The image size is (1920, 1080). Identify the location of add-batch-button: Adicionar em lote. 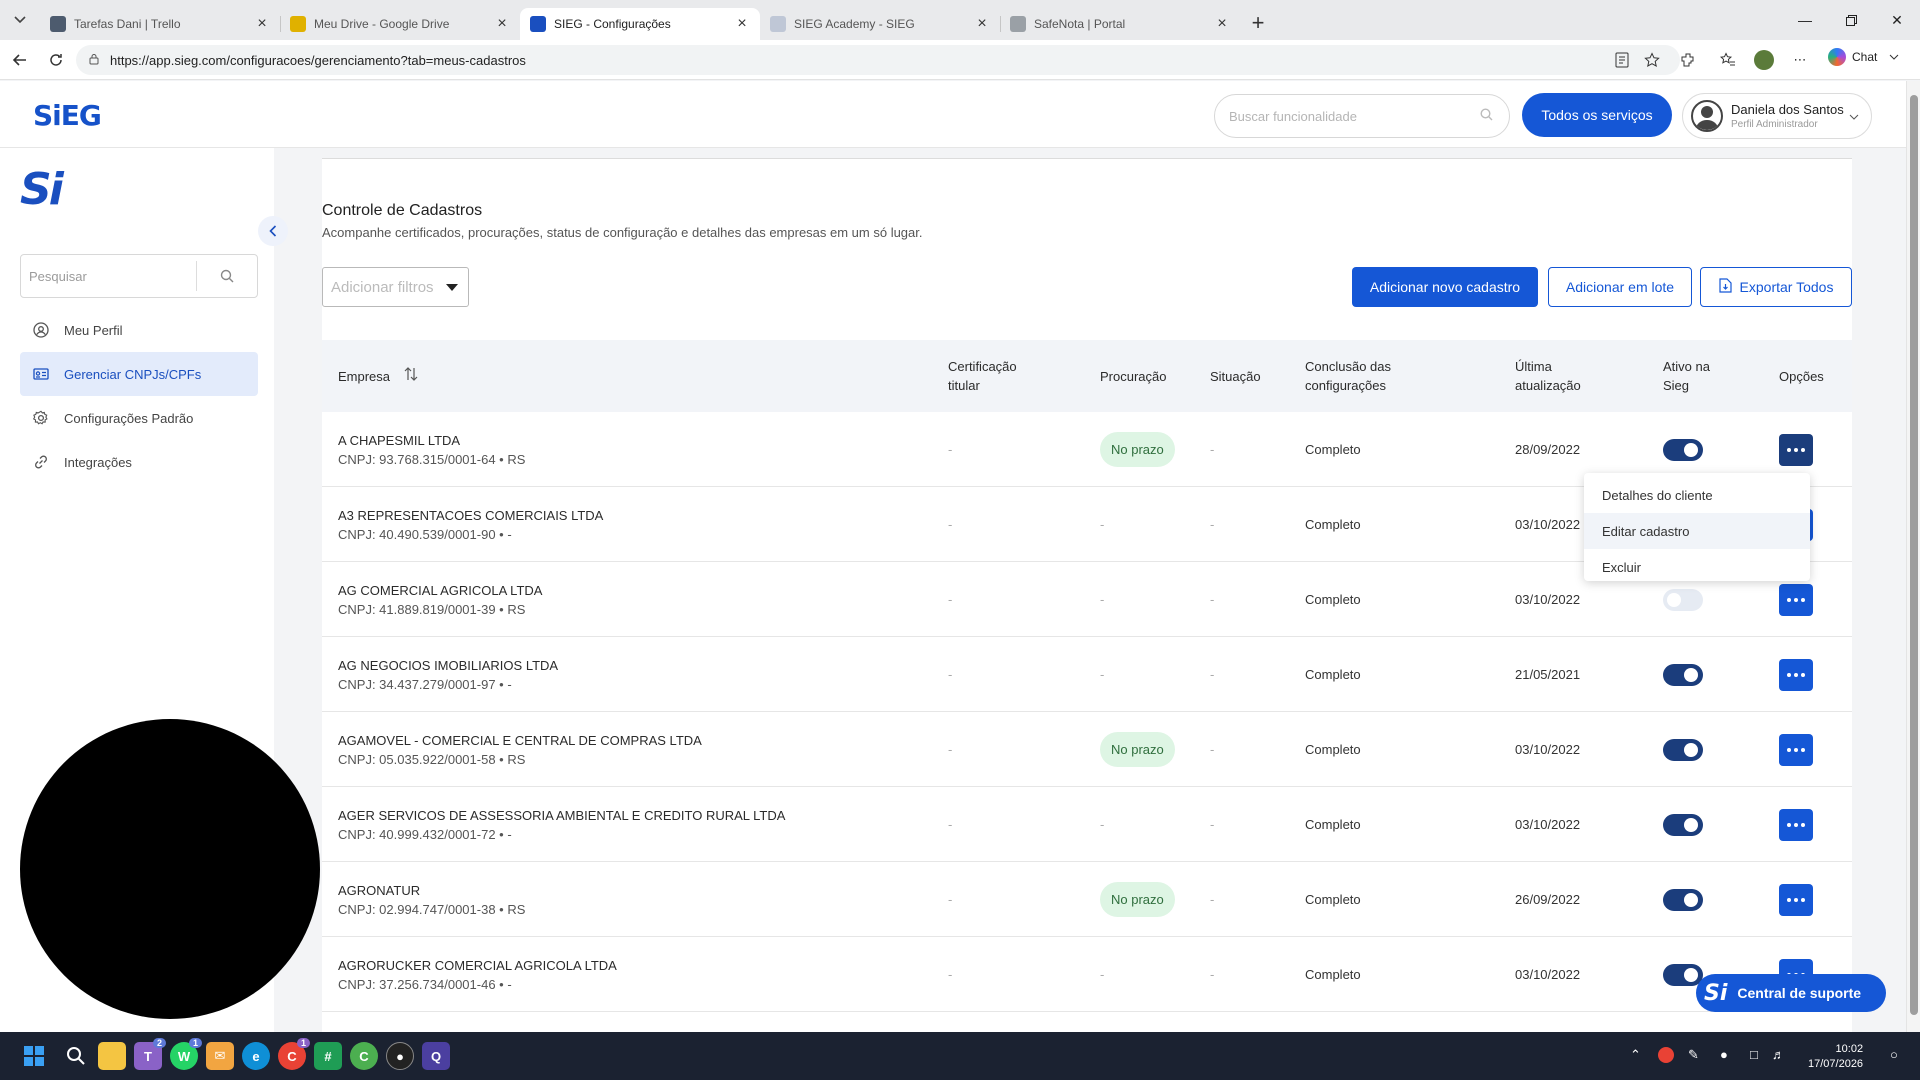
(1620, 287).